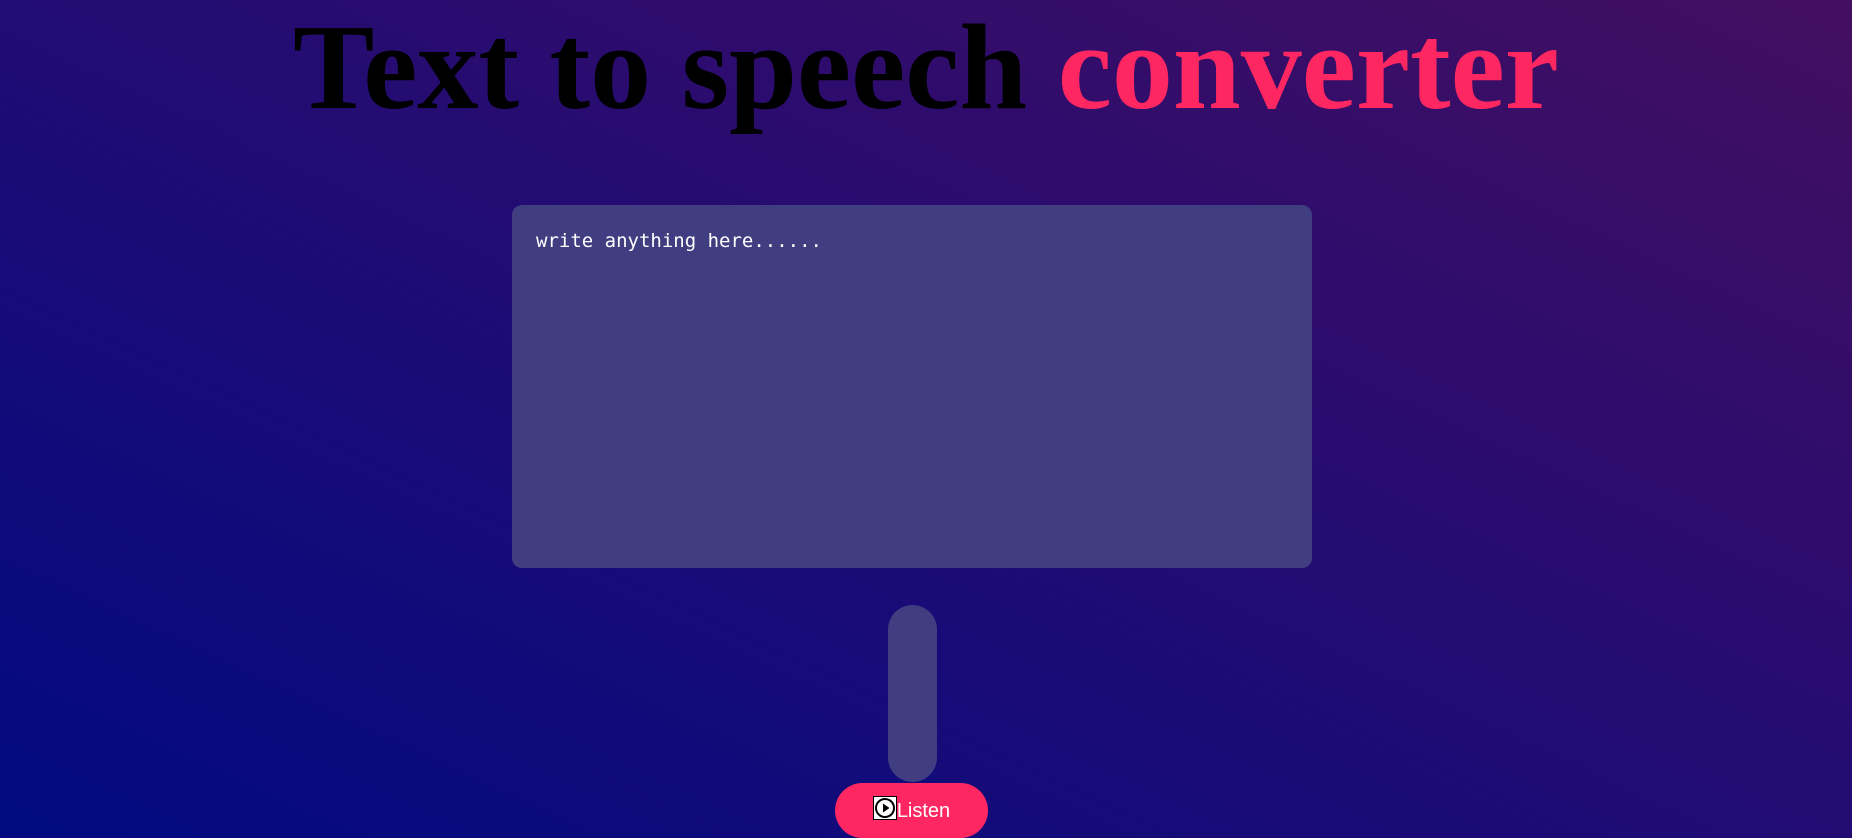  I want to click on voice-select, so click(912, 693).